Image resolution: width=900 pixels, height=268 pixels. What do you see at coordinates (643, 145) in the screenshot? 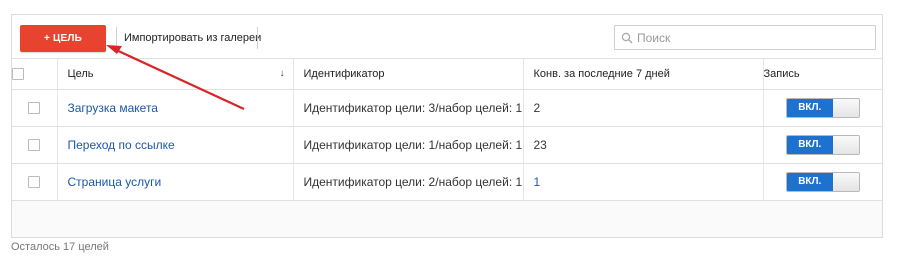
I see `conversions-cell: 23` at bounding box center [643, 145].